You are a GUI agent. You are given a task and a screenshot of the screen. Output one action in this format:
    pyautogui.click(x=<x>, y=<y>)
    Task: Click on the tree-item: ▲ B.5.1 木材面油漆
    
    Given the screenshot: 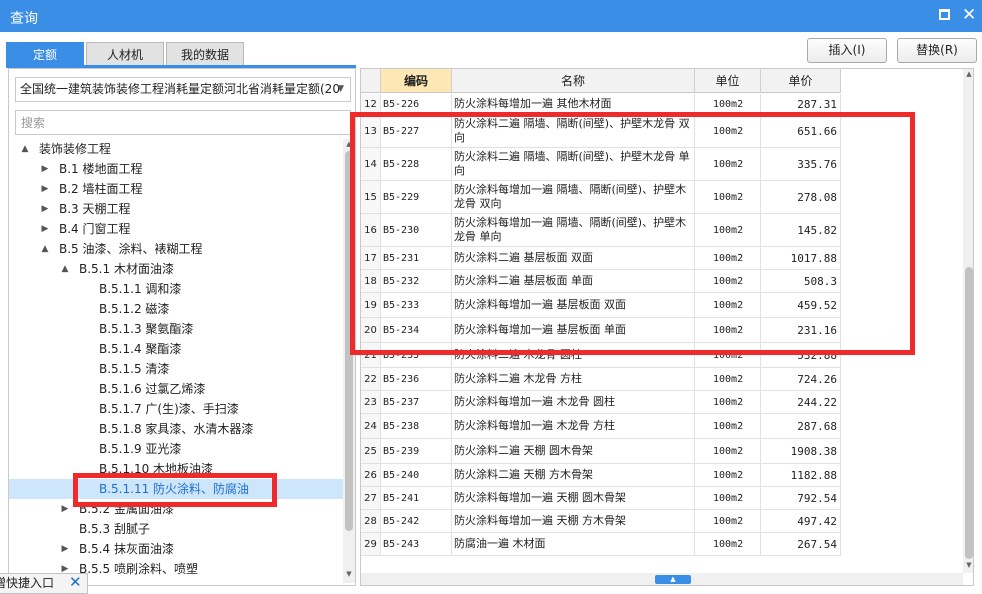 What is the action you would take?
    pyautogui.click(x=176, y=269)
    